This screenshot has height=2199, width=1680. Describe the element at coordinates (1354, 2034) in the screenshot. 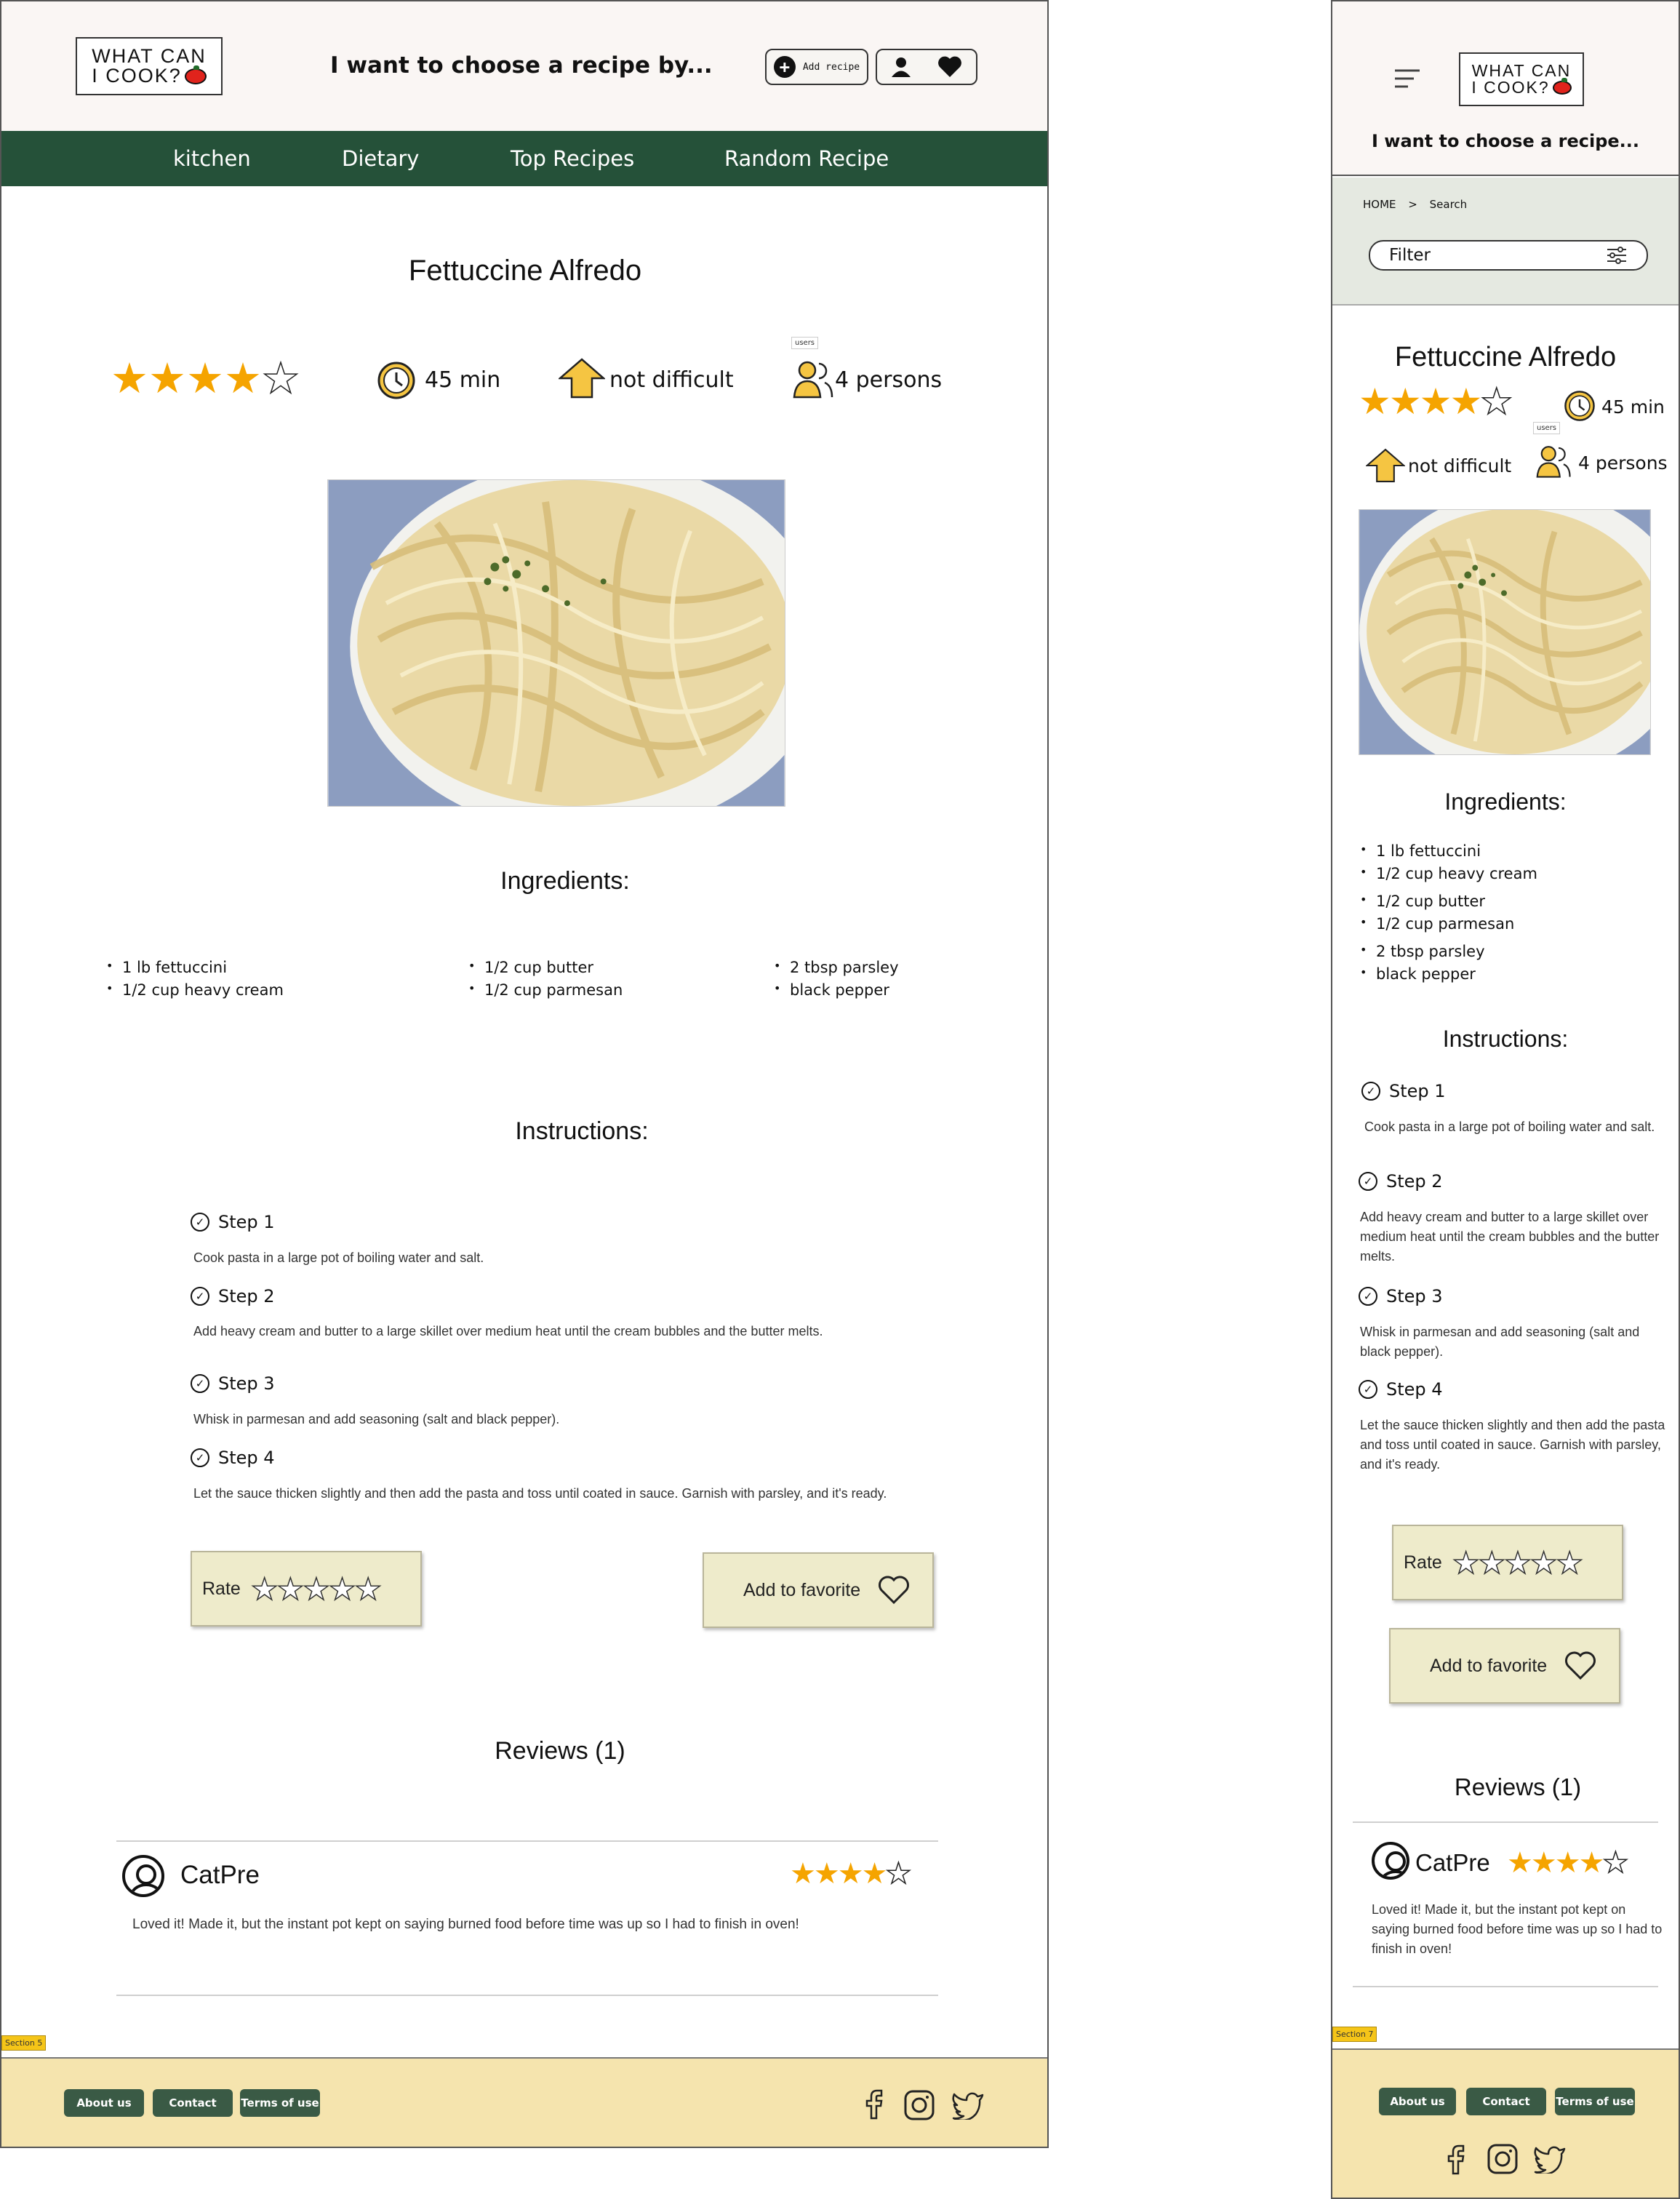

I see `section-tag: Section 7` at that location.